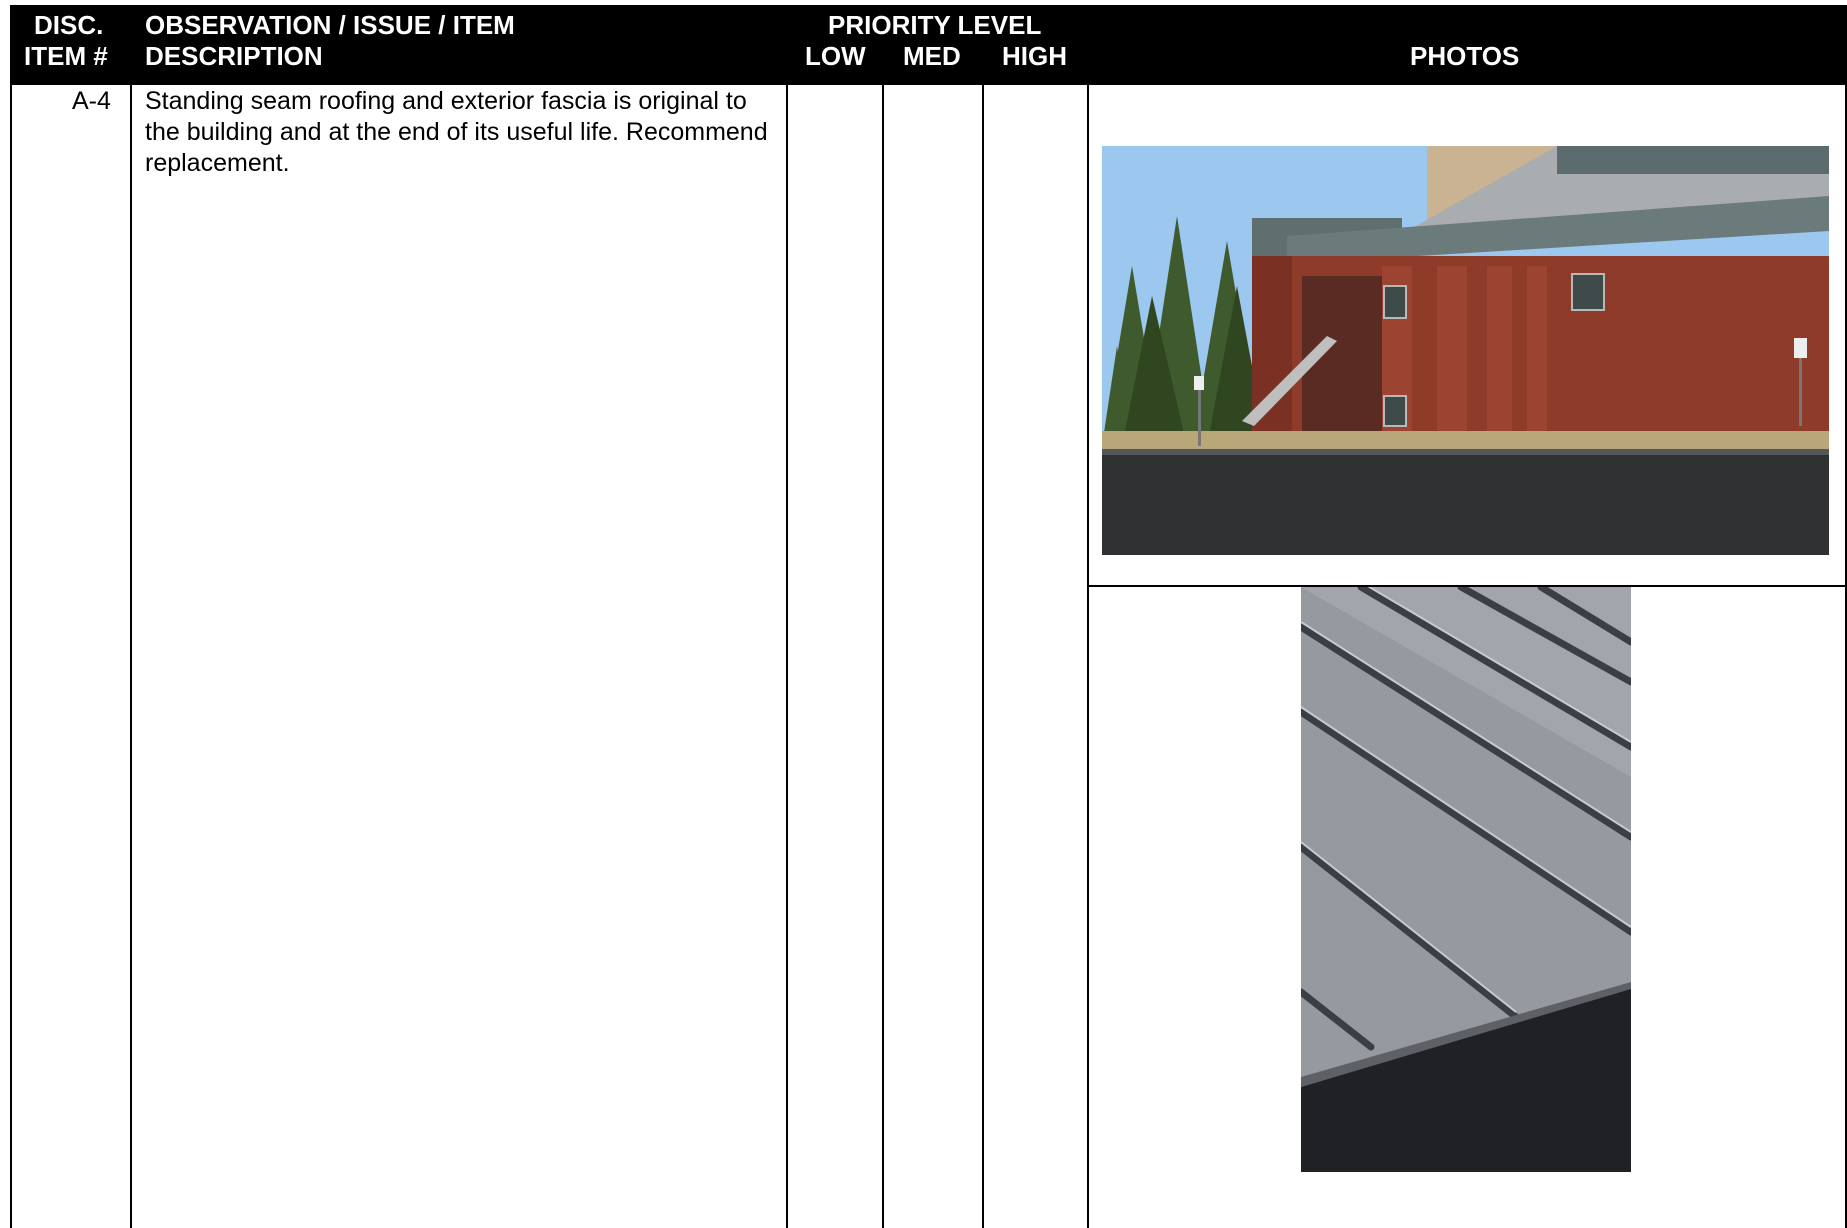 The width and height of the screenshot is (1847, 1228). What do you see at coordinates (983, 656) in the screenshot?
I see `column-divider-med` at bounding box center [983, 656].